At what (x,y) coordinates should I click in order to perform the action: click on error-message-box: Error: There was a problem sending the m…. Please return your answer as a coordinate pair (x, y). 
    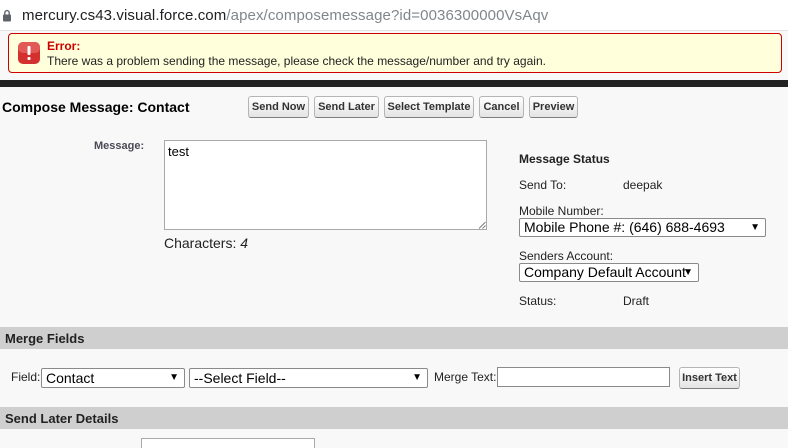
    Looking at the image, I should click on (395, 53).